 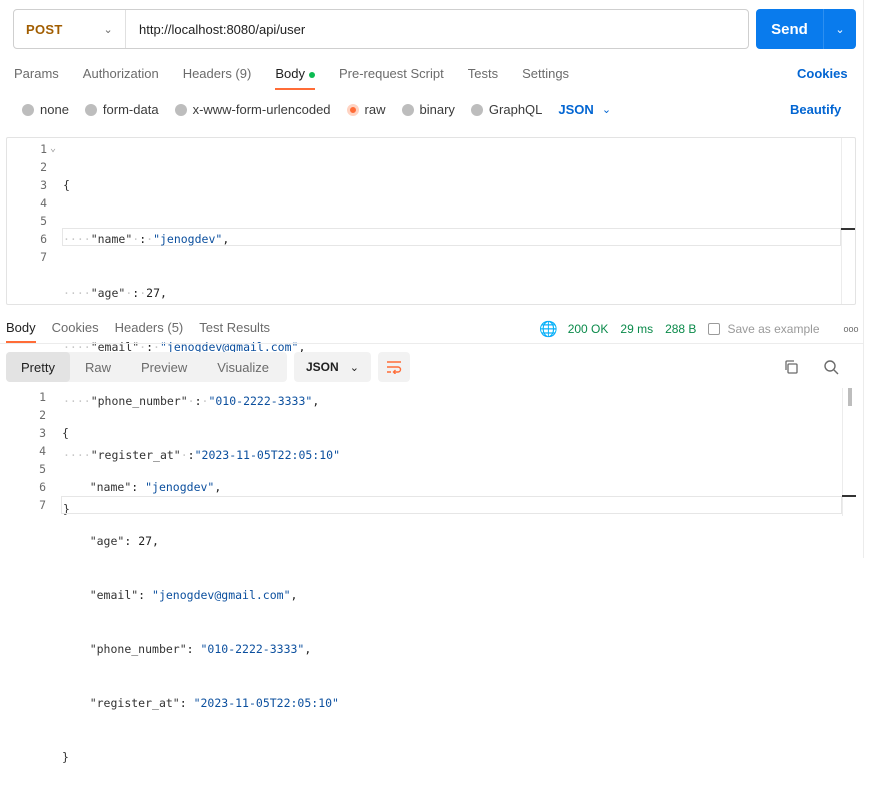 I want to click on radio-binary: binary, so click(x=428, y=109).